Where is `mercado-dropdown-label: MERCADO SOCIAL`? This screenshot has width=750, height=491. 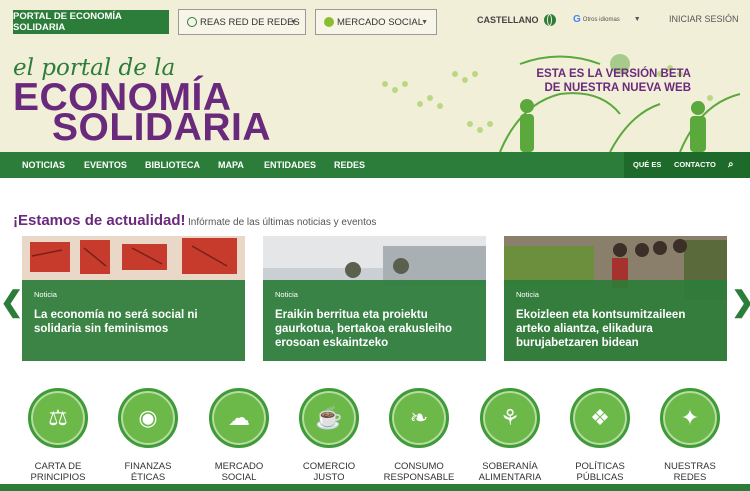 mercado-dropdown-label: MERCADO SOCIAL is located at coordinates (380, 22).